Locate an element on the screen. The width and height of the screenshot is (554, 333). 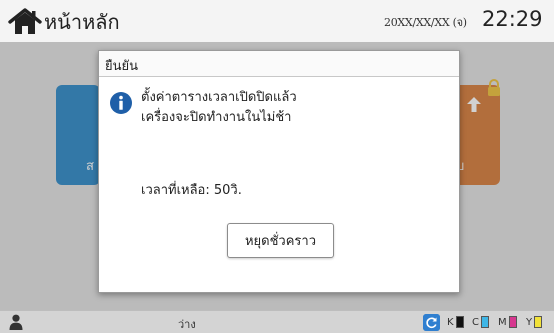
dialog-message-line-2: เครื่องจะปิดทำงานในไม่ช้า is located at coordinates (216, 117).